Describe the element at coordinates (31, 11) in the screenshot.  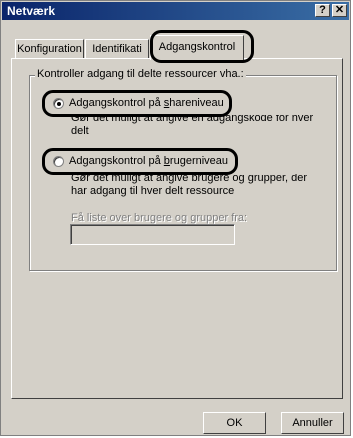
I see `window-title: Netværk` at that location.